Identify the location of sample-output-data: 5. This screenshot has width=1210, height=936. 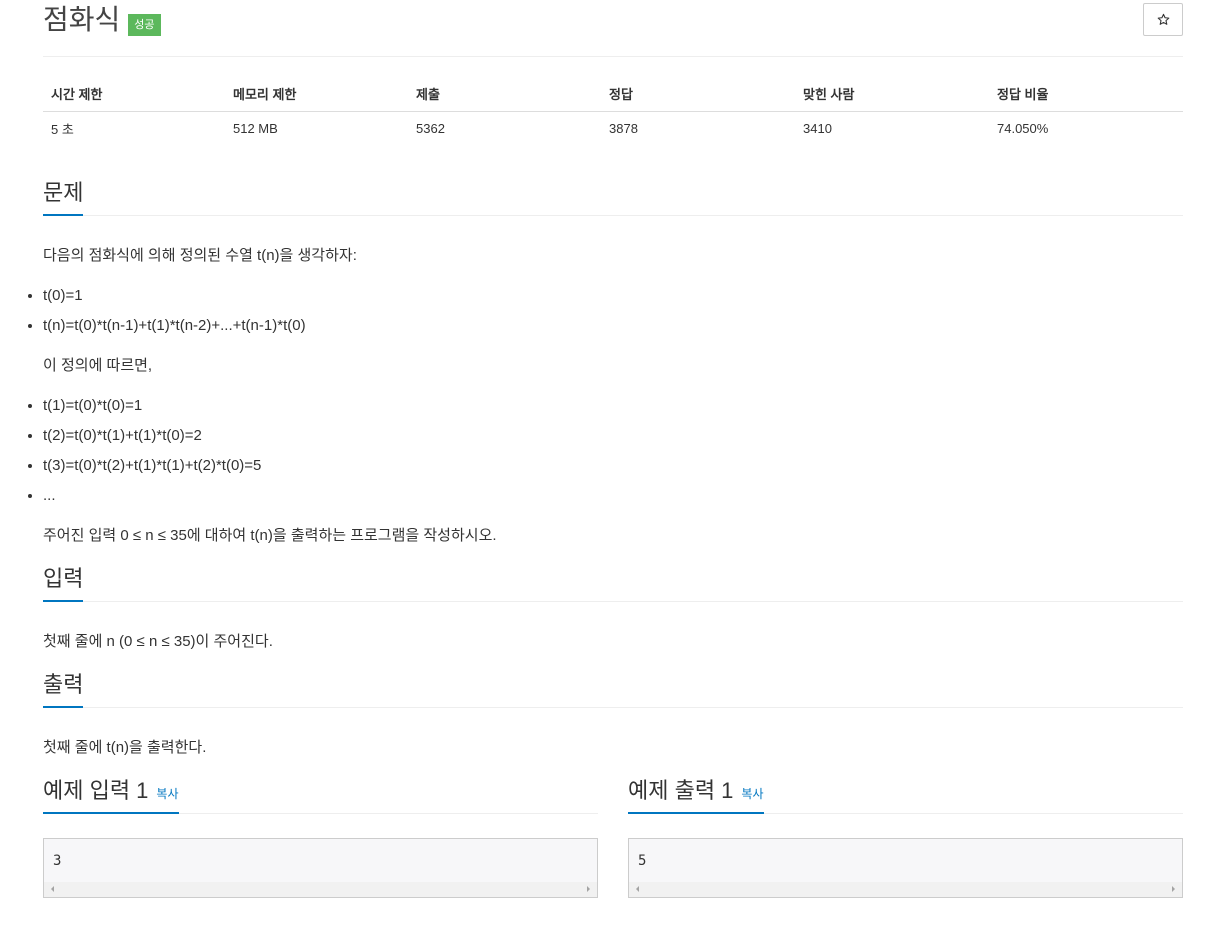
(642, 861).